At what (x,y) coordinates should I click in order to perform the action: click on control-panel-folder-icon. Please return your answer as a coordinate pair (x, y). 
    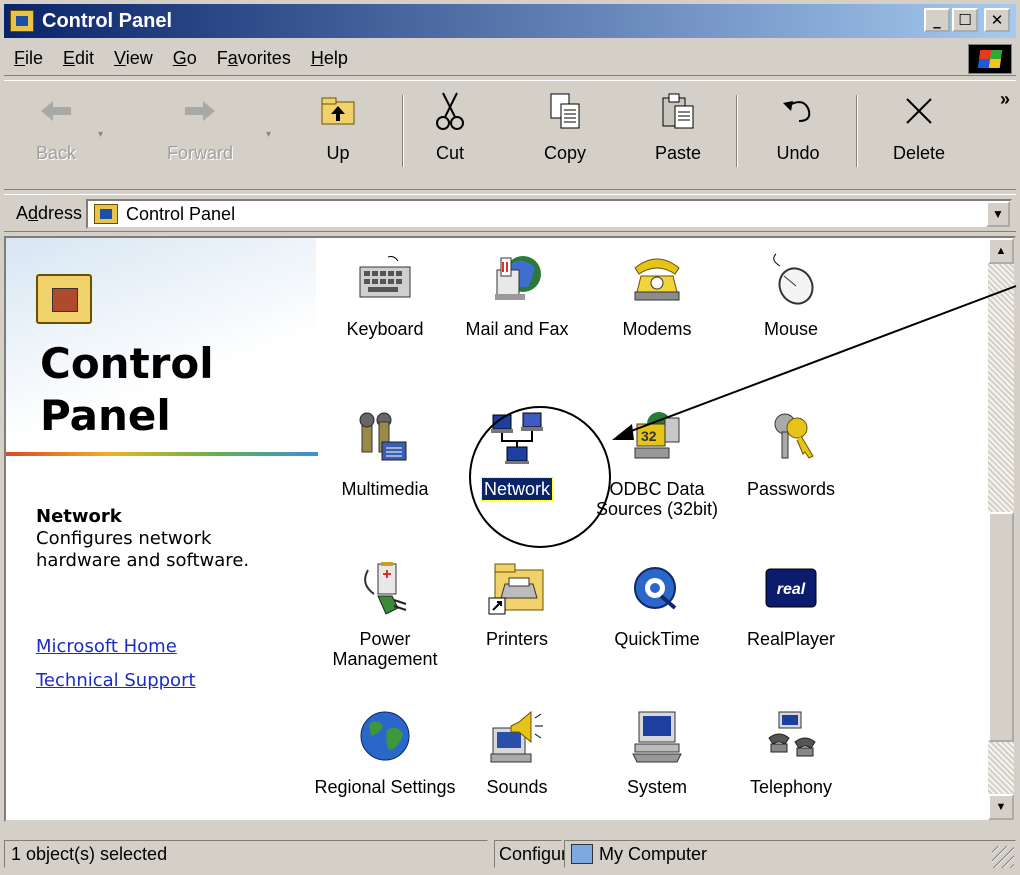
    Looking at the image, I should click on (64, 299).